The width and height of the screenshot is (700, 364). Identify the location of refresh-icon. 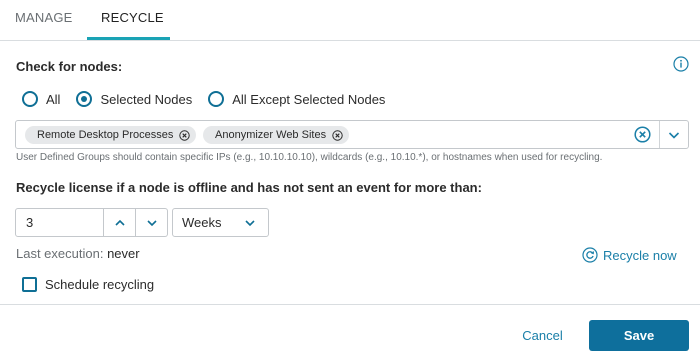
(590, 255).